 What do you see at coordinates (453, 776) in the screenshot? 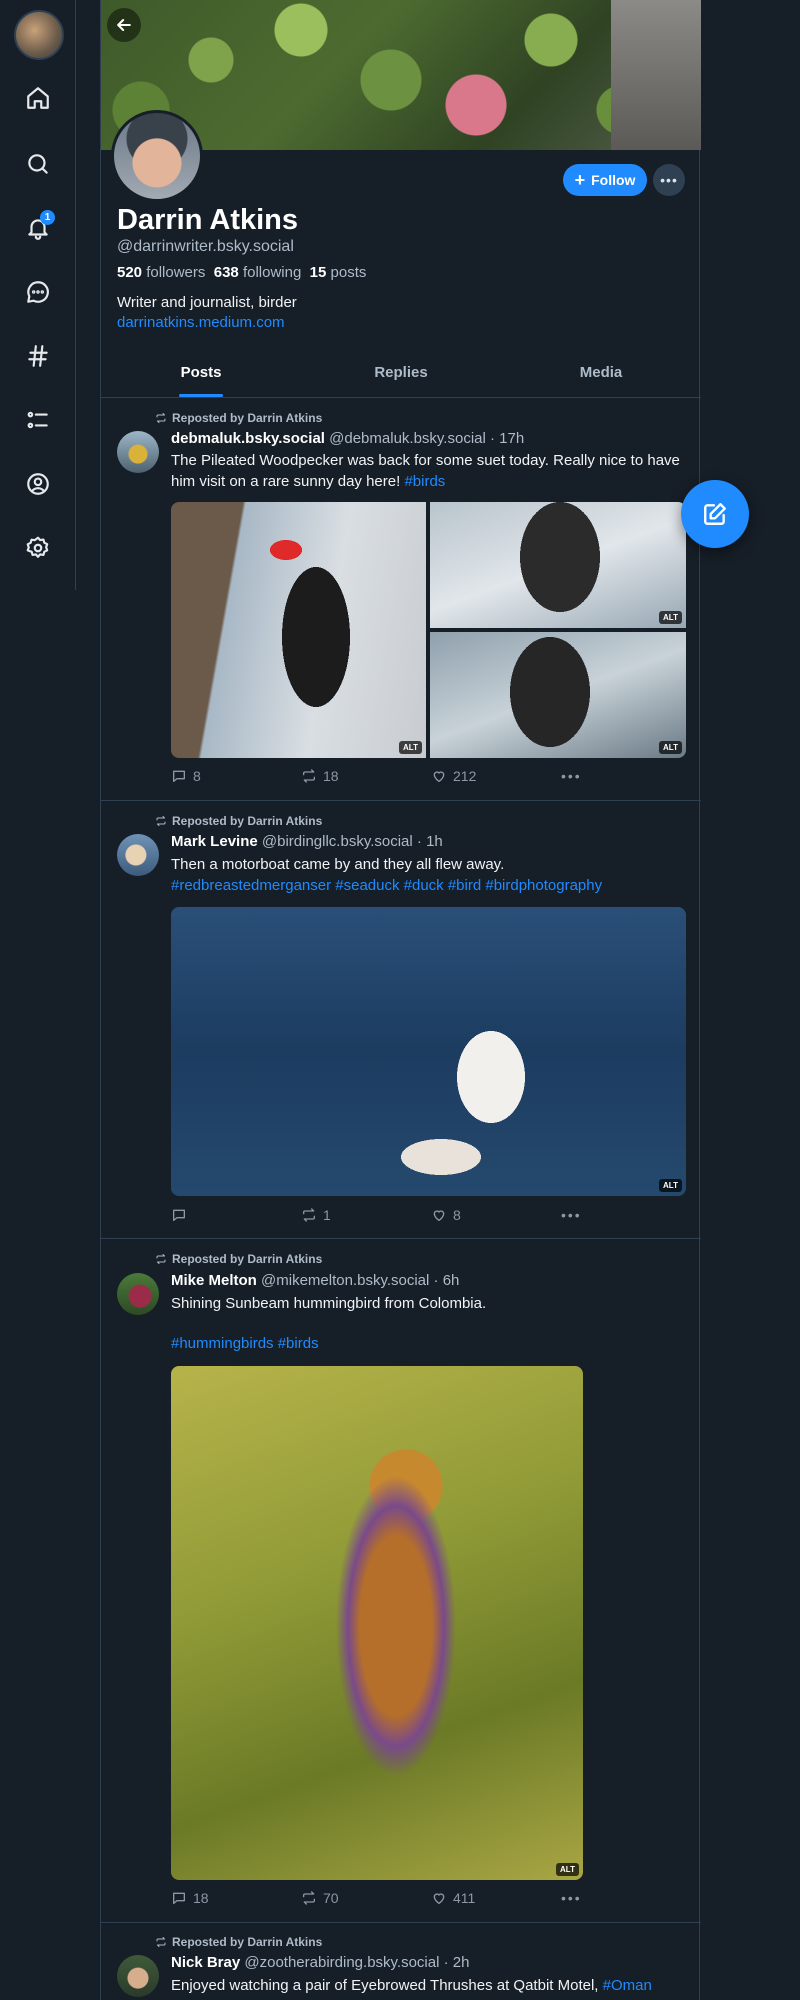
I see `like-button: 212` at bounding box center [453, 776].